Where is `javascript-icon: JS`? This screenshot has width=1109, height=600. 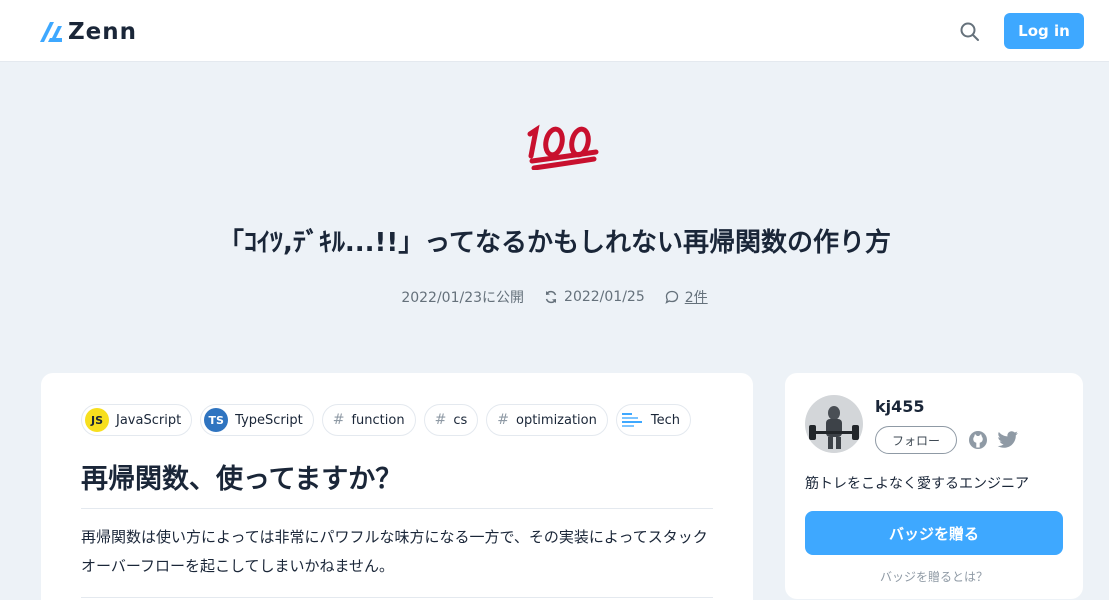 javascript-icon: JS is located at coordinates (97, 420).